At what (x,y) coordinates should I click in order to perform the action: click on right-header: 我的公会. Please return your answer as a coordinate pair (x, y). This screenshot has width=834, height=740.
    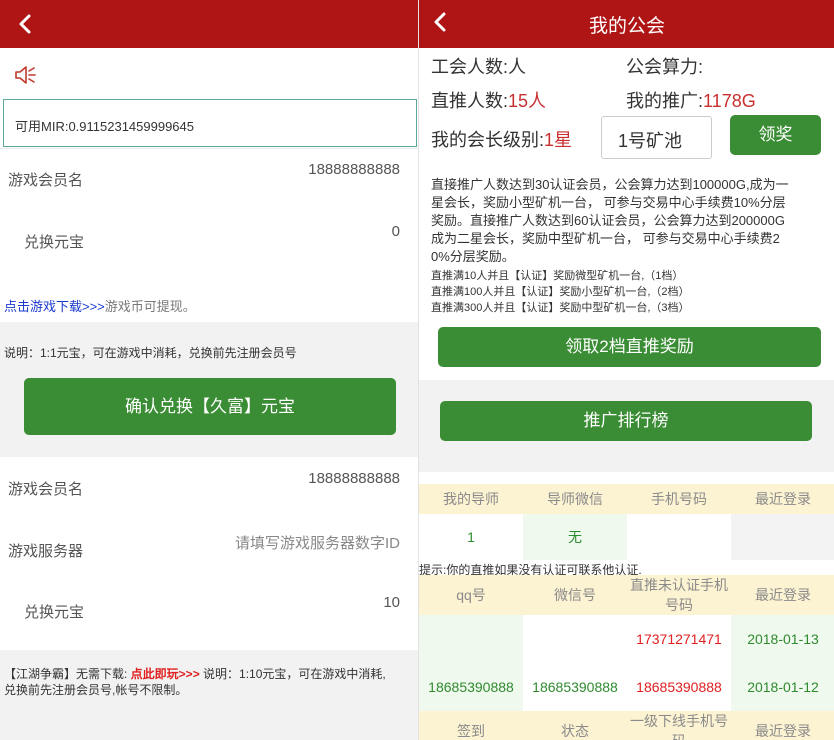
    Looking at the image, I should click on (626, 24).